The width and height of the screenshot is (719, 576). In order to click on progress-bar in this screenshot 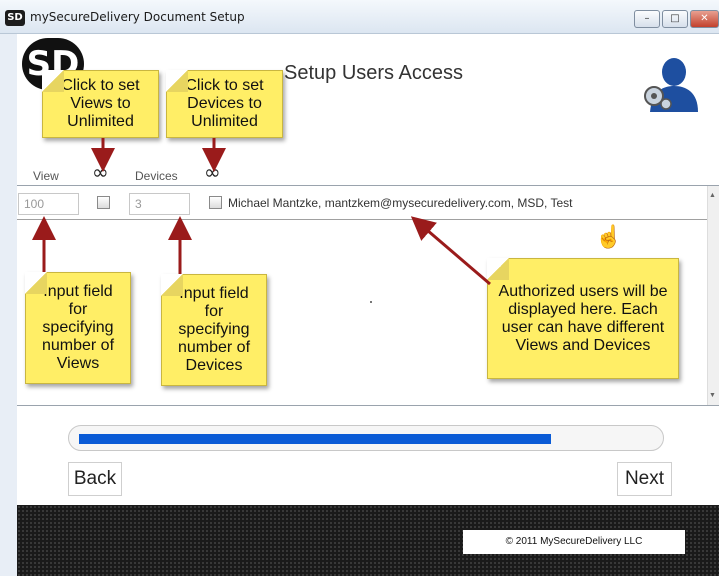, I will do `click(366, 438)`.